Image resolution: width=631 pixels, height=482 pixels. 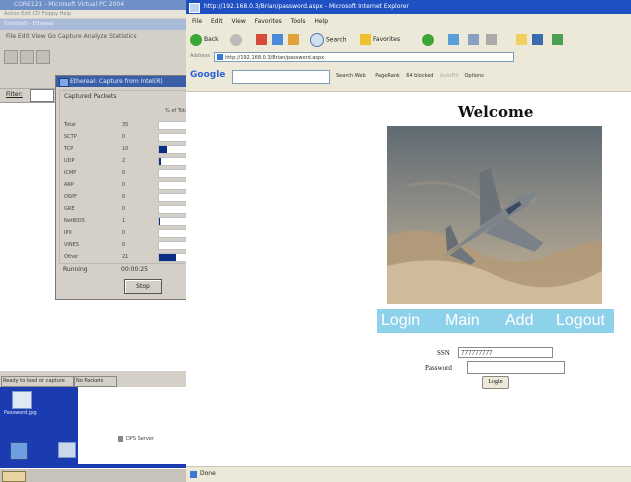 I want to click on nav-main-link: Main, so click(x=462, y=321).